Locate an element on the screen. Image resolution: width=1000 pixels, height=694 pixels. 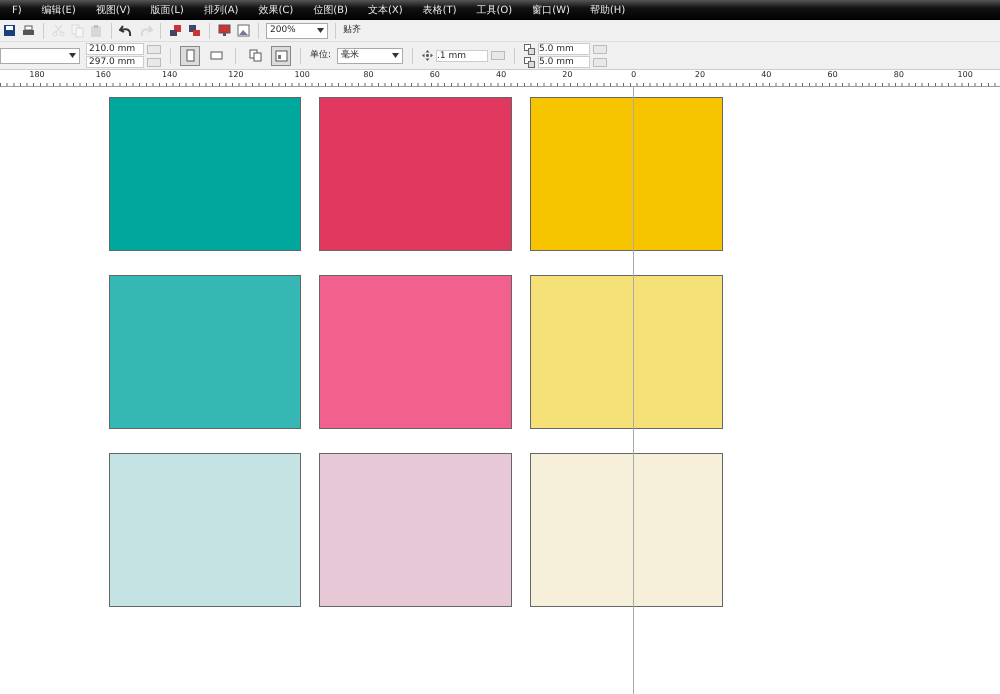
menu-item: 视图(V) is located at coordinates (111, 10).